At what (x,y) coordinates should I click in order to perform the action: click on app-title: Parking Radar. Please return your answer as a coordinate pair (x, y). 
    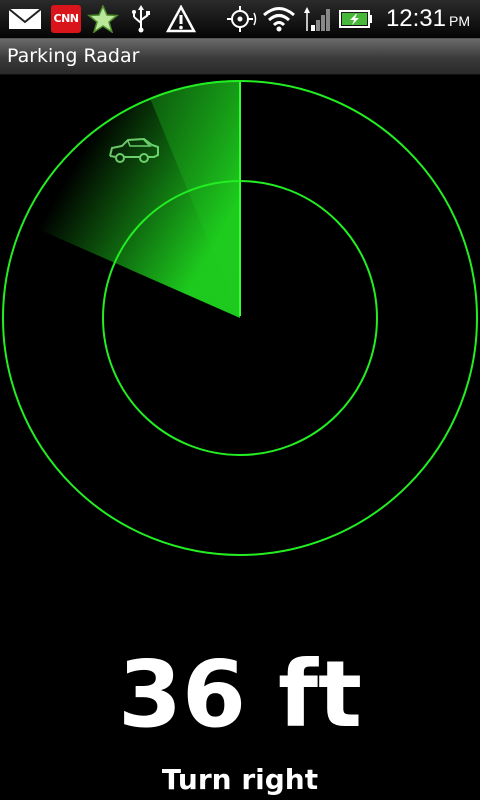
    Looking at the image, I should click on (73, 56).